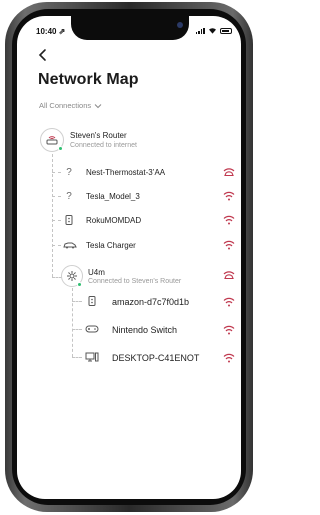 Image resolution: width=320 pixels, height=515 pixels. Describe the element at coordinates (151, 302) in the screenshot. I see `device-name: amazon-d7c7f0d1b` at that location.